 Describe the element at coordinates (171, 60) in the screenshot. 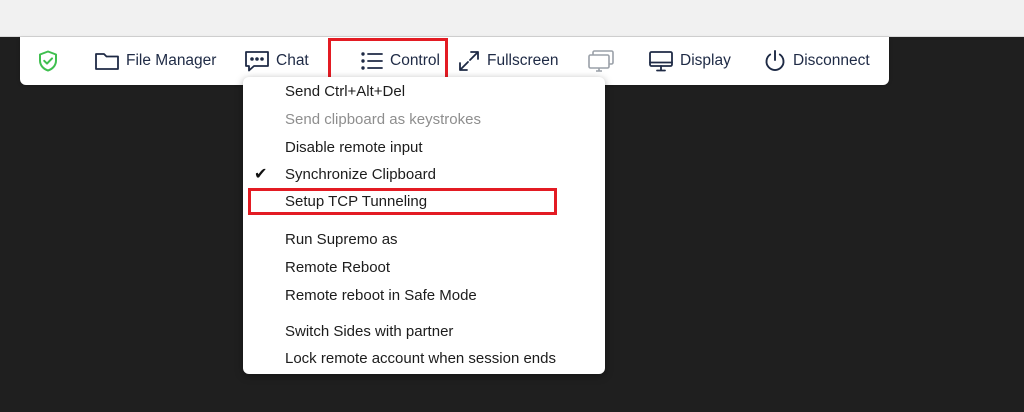

I see `file-manager-label: File Manager` at that location.